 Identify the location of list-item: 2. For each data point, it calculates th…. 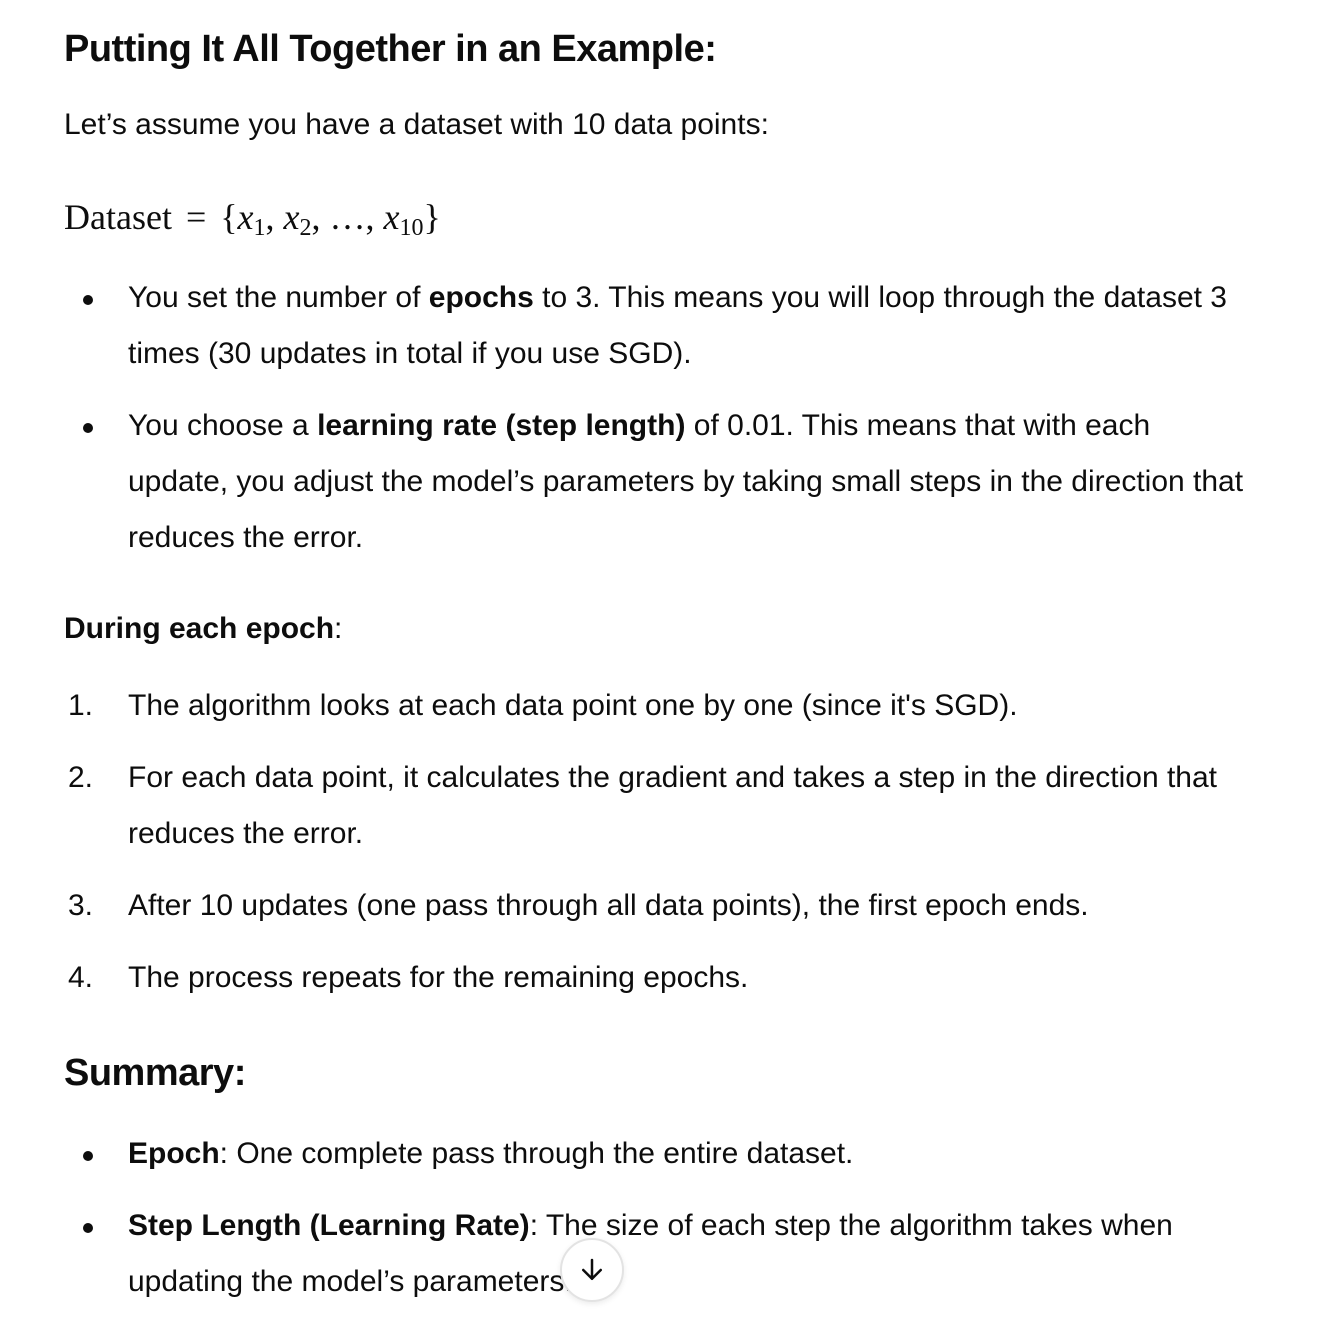
(659, 806).